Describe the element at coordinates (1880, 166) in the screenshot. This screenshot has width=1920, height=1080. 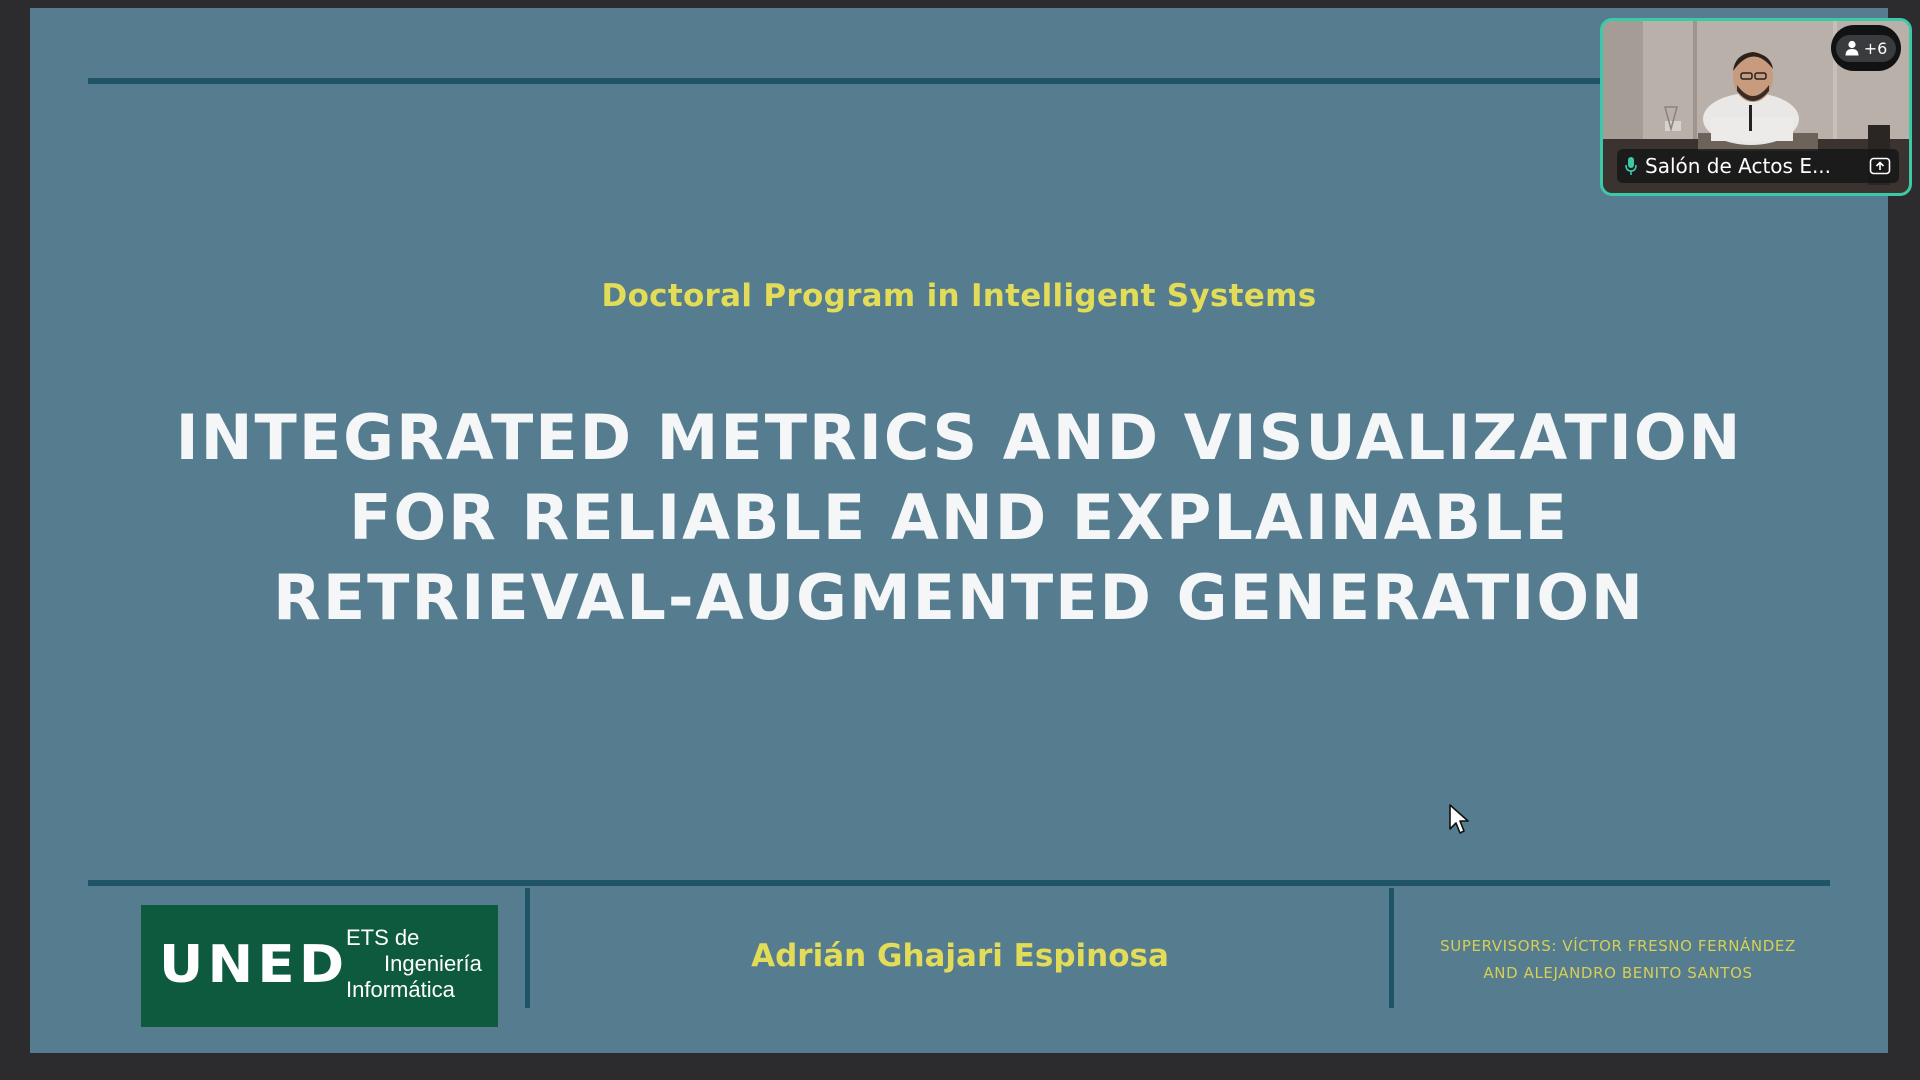
I see `screen-share-icon` at that location.